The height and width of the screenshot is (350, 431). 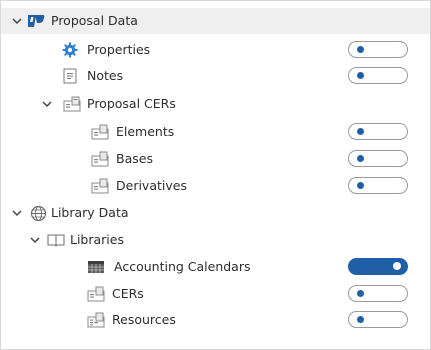 What do you see at coordinates (215, 320) in the screenshot?
I see `tree-node-resources: Resources` at bounding box center [215, 320].